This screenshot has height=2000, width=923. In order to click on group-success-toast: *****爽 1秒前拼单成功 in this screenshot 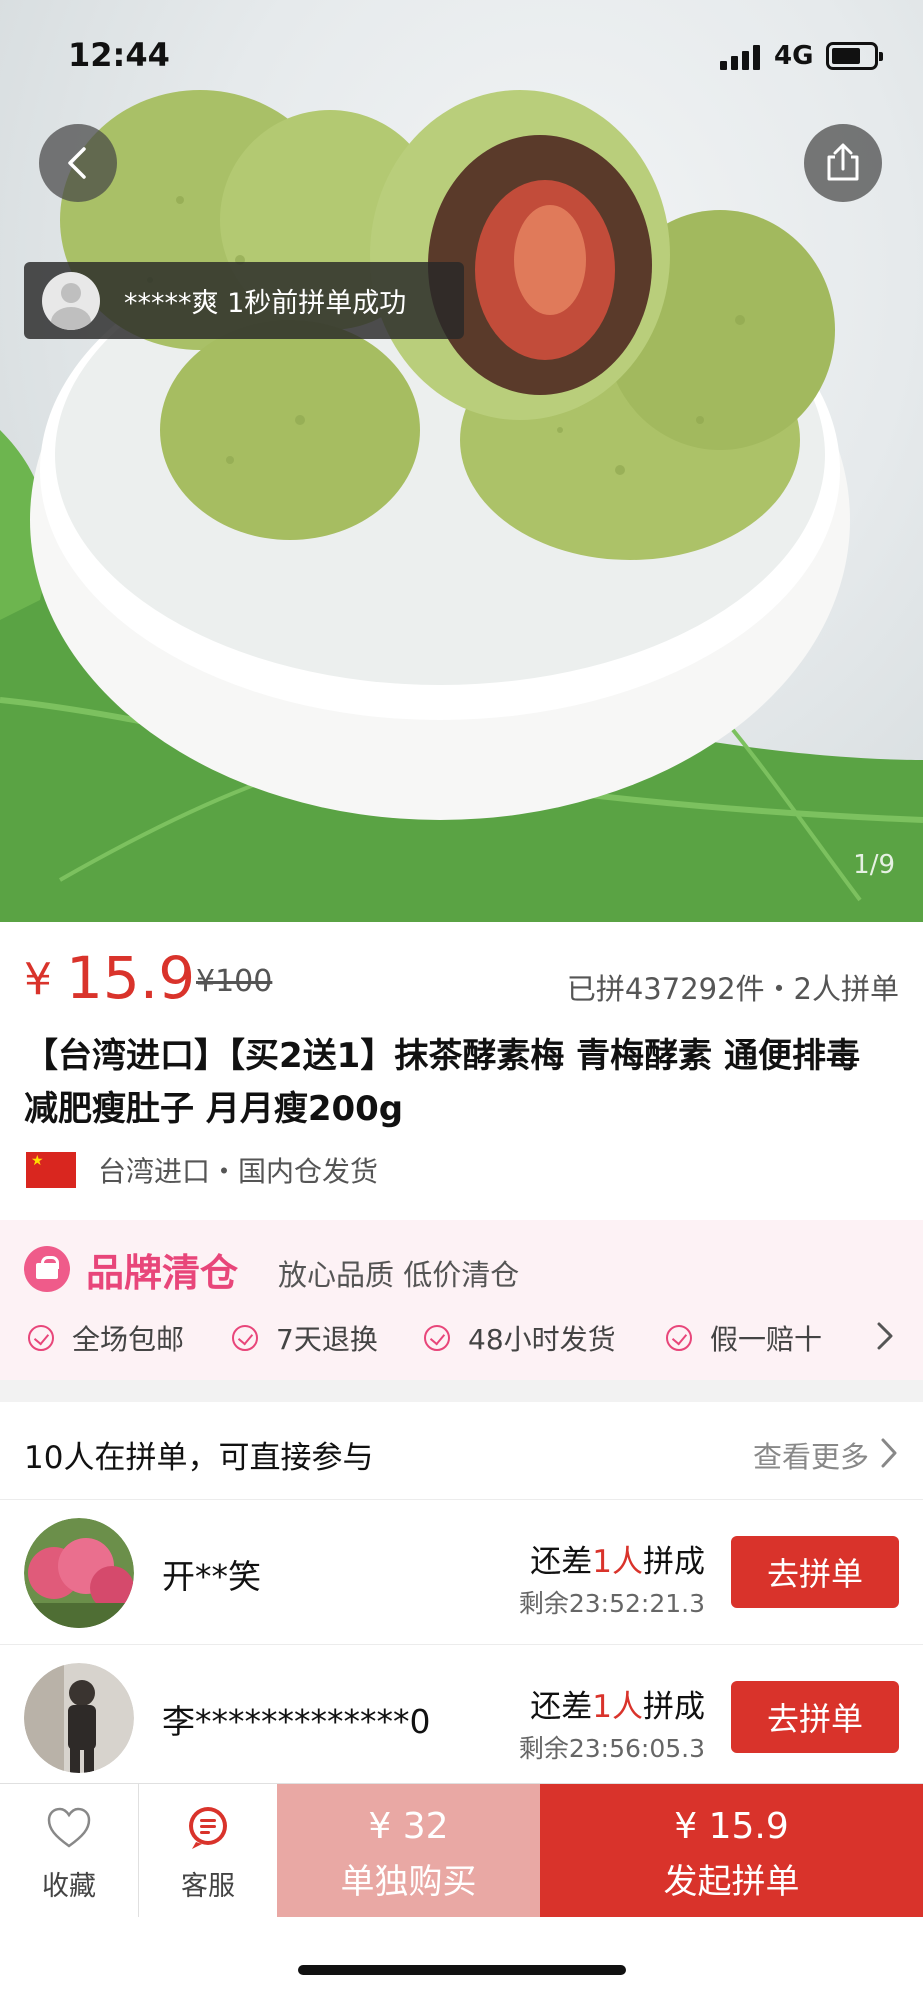, I will do `click(244, 300)`.